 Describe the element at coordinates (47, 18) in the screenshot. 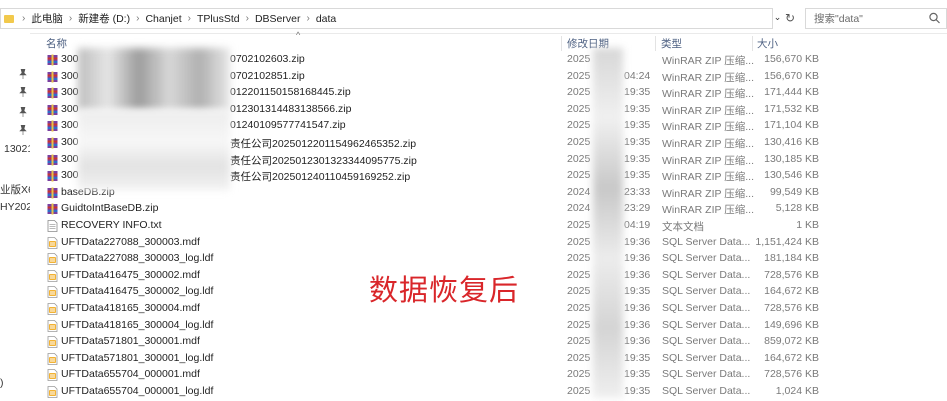

I see `crumb-this-pc: 此电脑` at that location.